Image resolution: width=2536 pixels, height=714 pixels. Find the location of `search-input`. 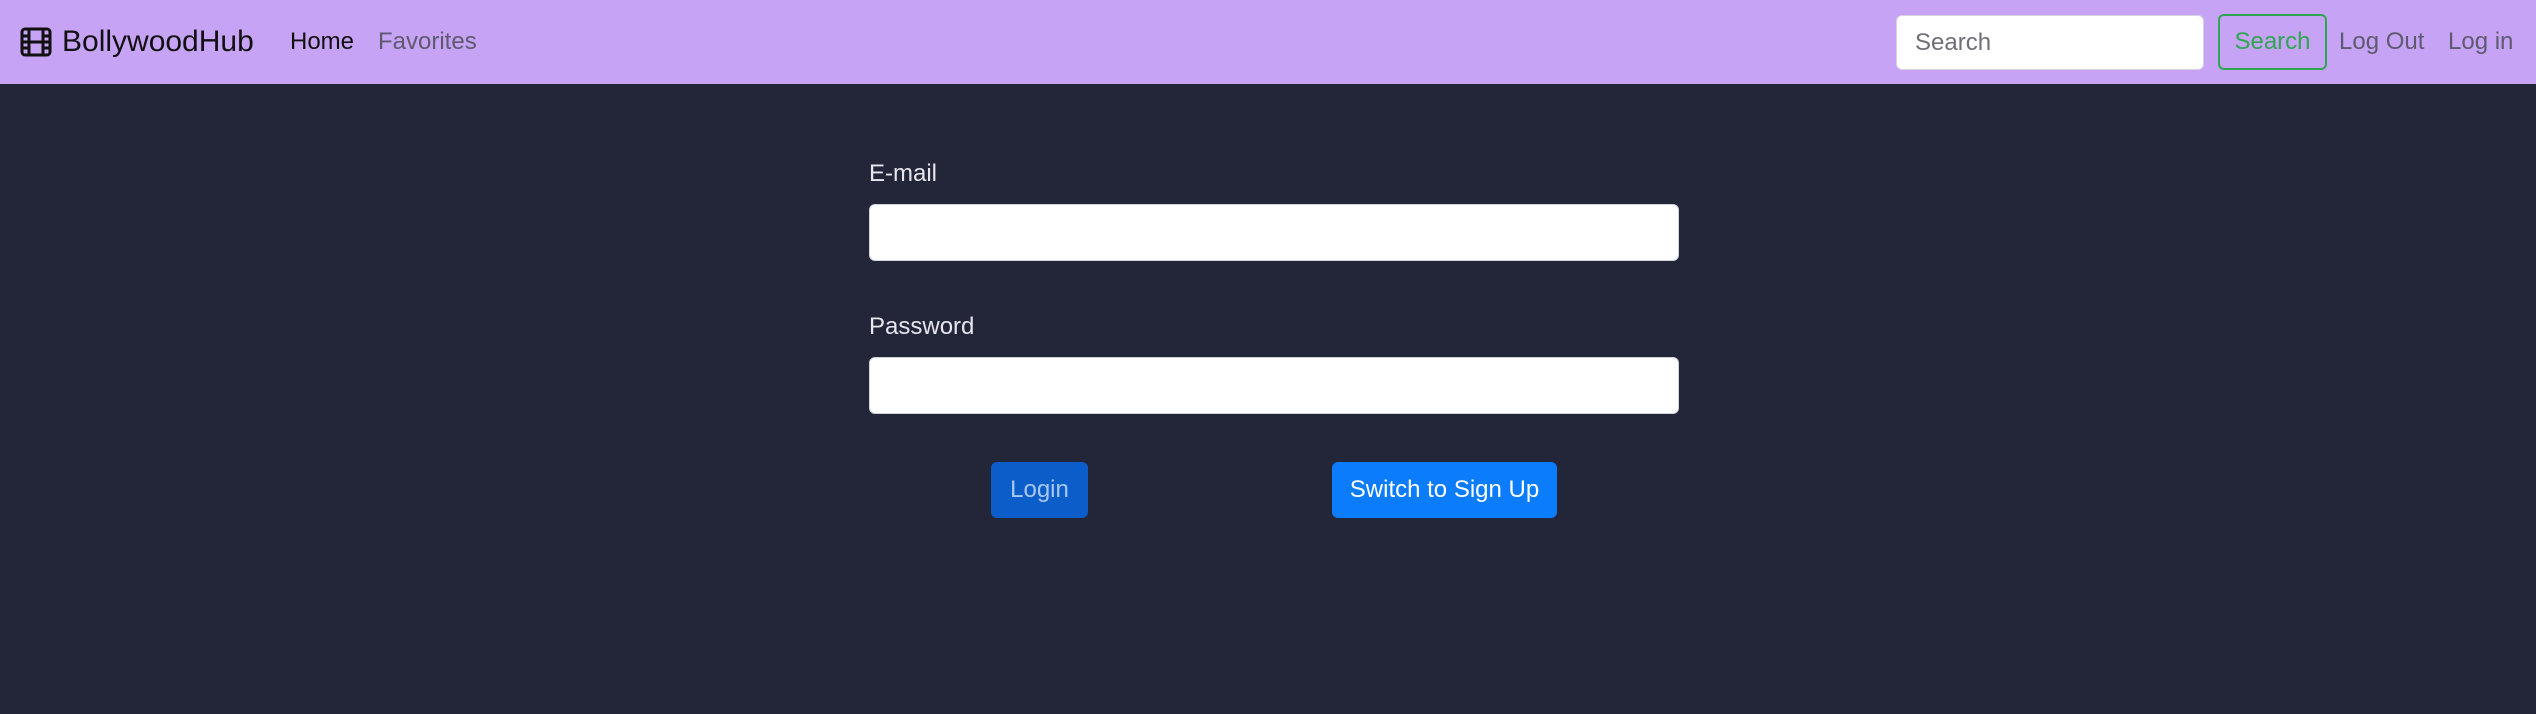

search-input is located at coordinates (2050, 42).